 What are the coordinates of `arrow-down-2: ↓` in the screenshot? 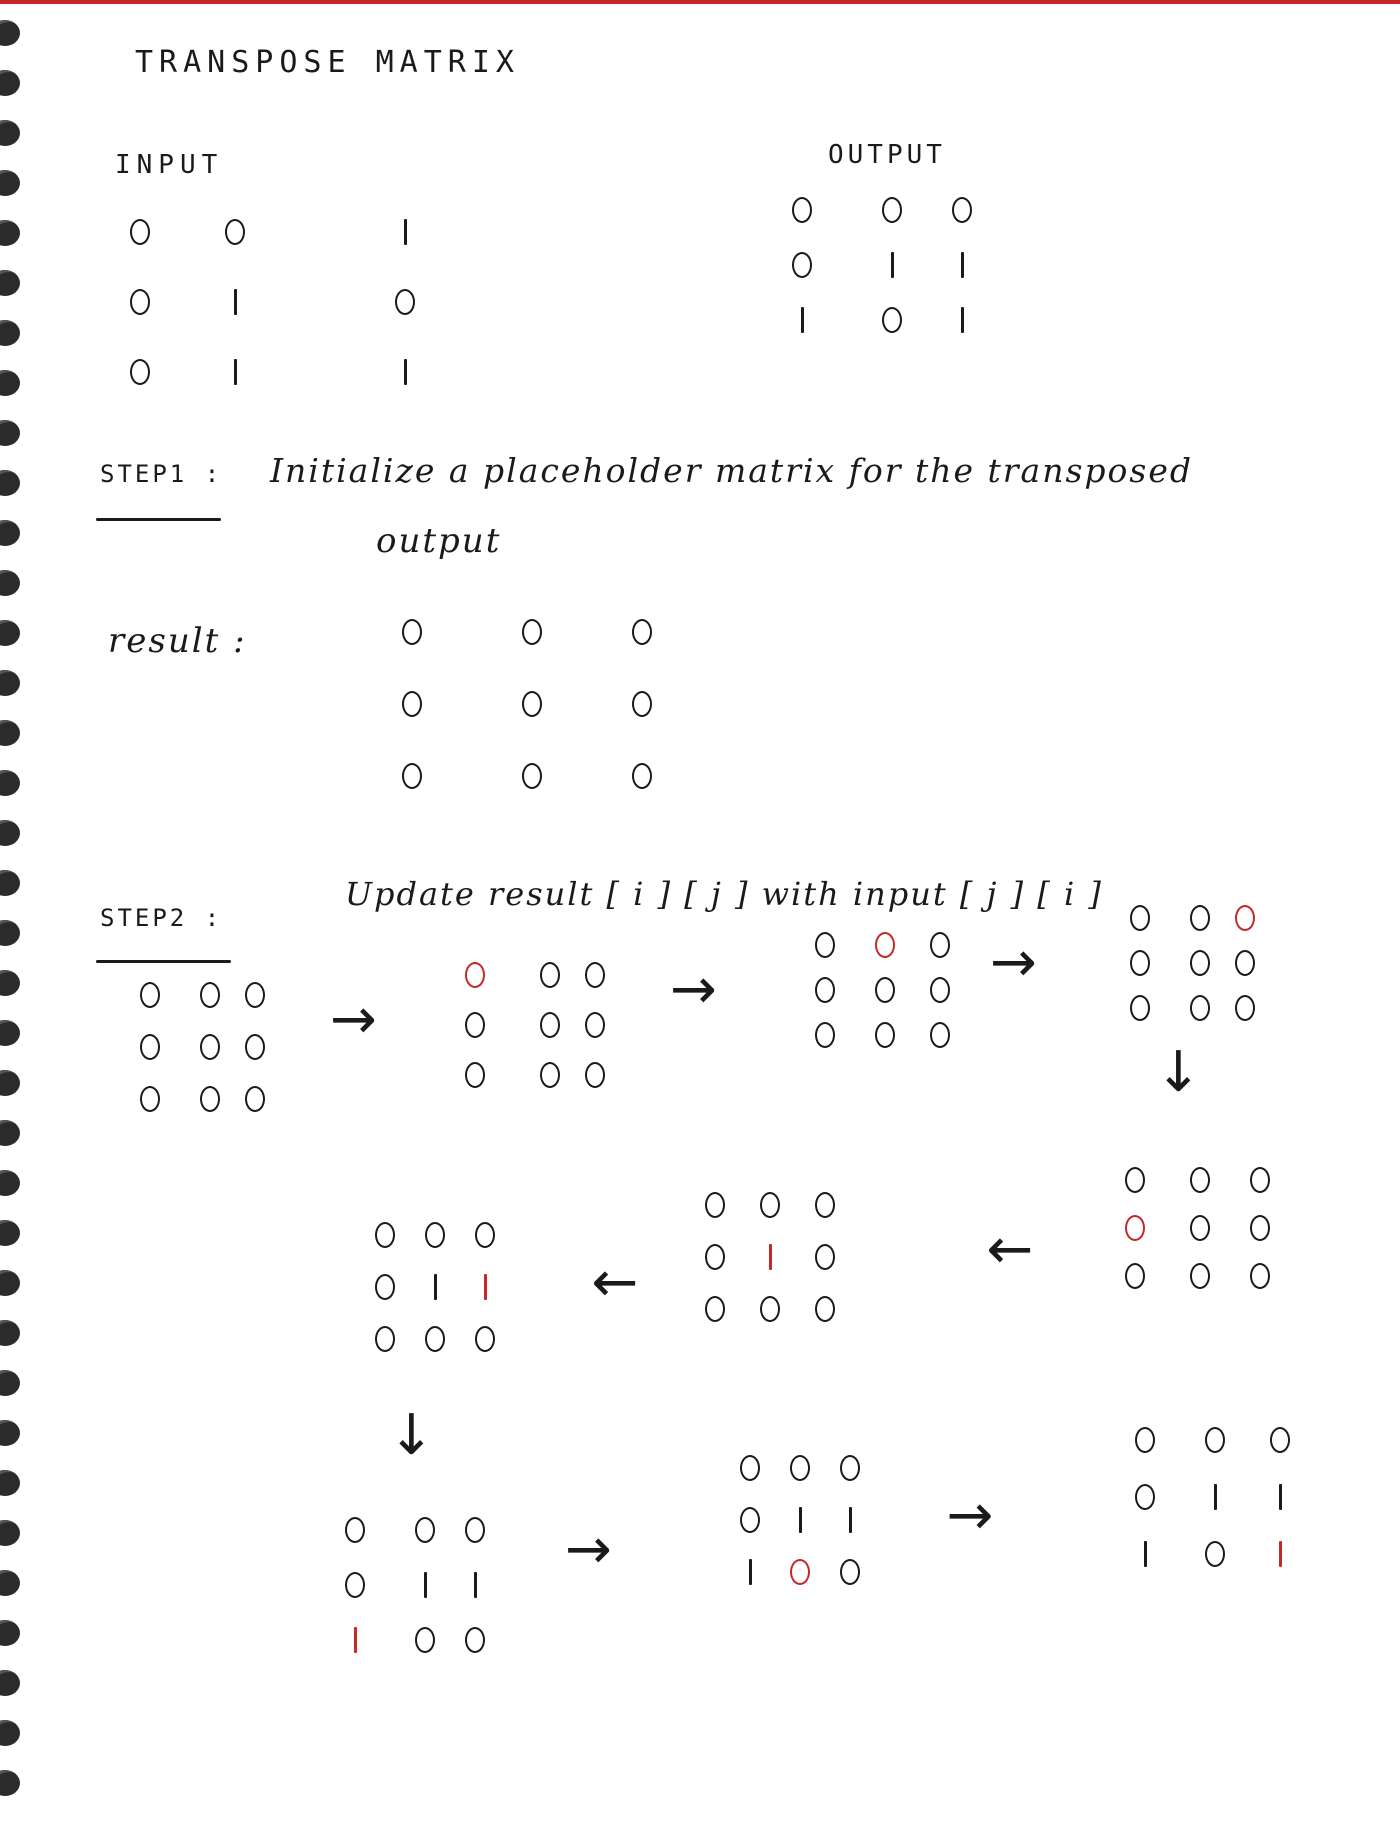 It's located at (411, 1435).